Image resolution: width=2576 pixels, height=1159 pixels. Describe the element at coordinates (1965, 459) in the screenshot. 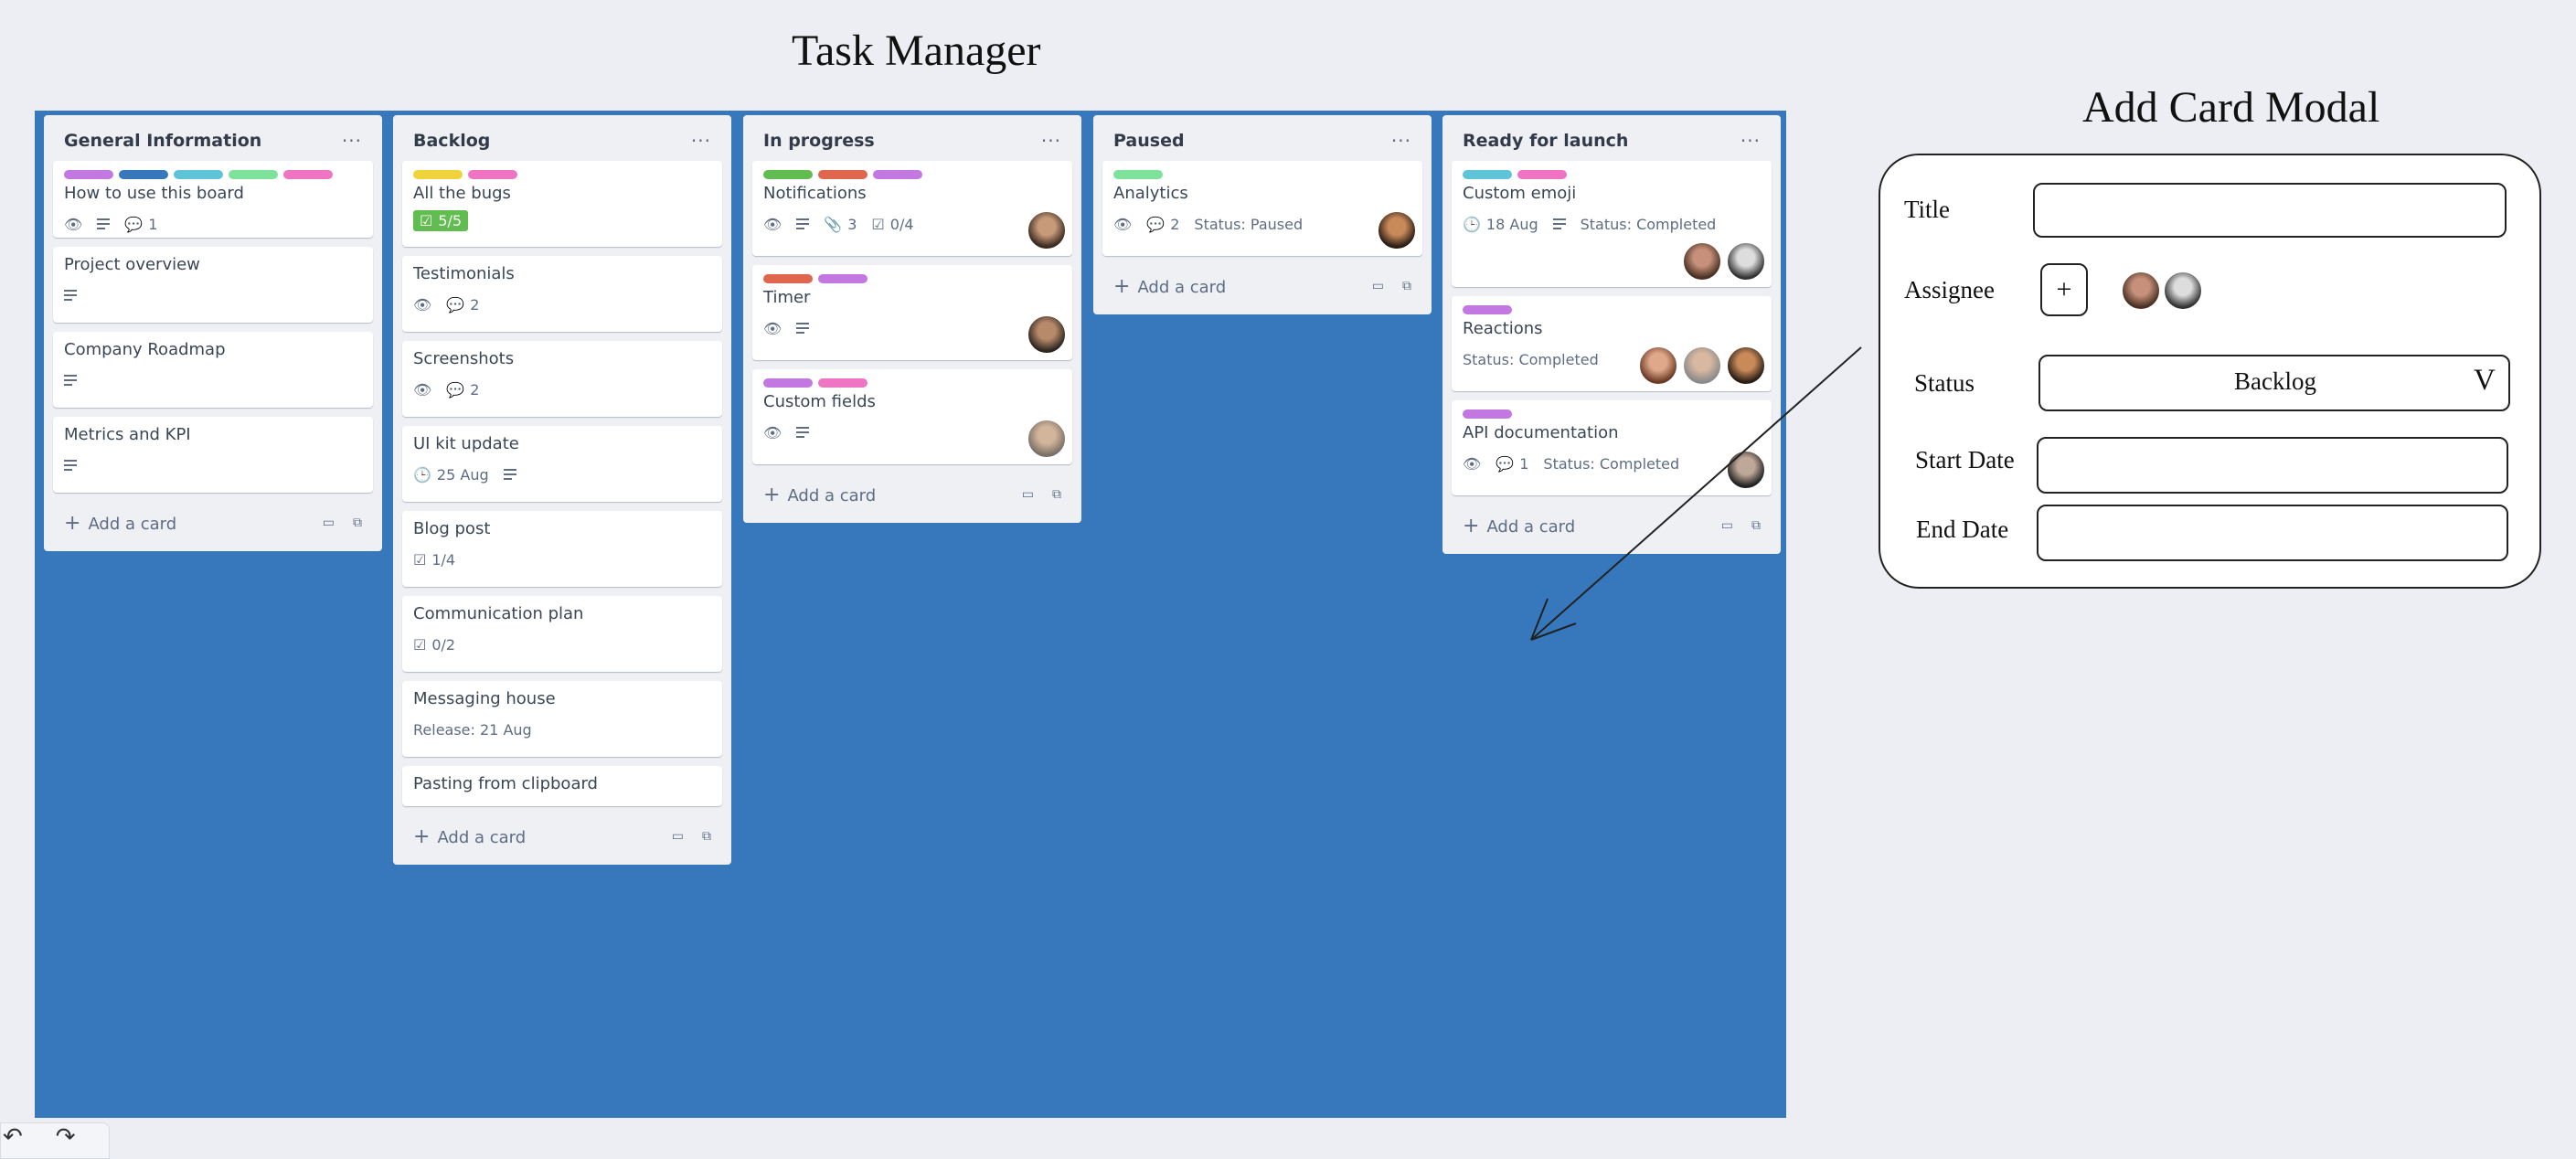

I see `start-date-label: Start Date` at that location.